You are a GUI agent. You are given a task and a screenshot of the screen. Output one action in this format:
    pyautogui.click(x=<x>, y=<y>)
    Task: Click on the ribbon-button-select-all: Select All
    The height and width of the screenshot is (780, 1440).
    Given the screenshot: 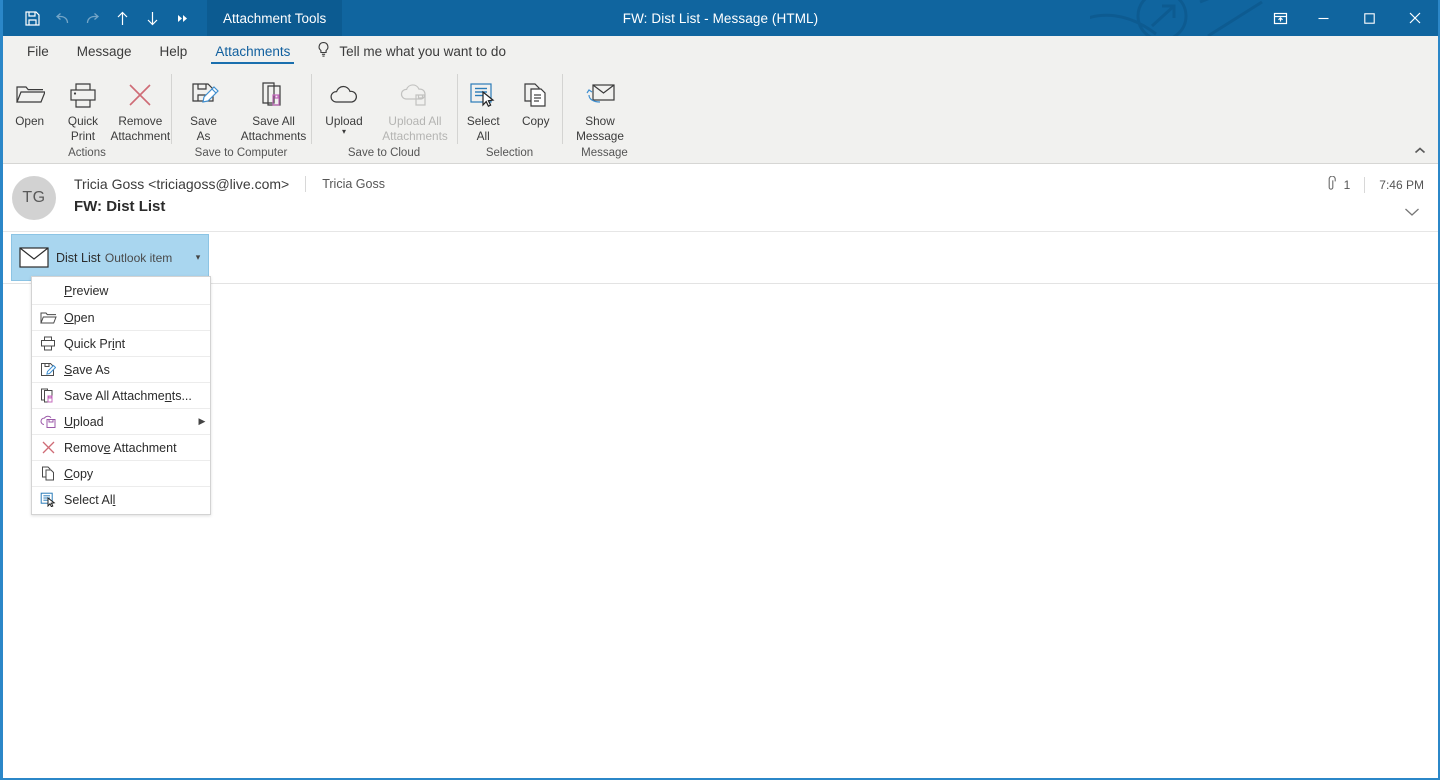 What is the action you would take?
    pyautogui.click(x=483, y=108)
    